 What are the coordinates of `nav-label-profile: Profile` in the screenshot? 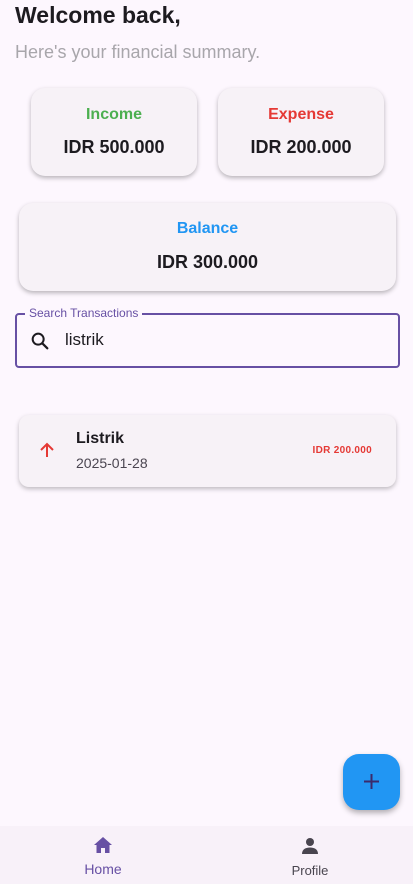 It's located at (310, 870).